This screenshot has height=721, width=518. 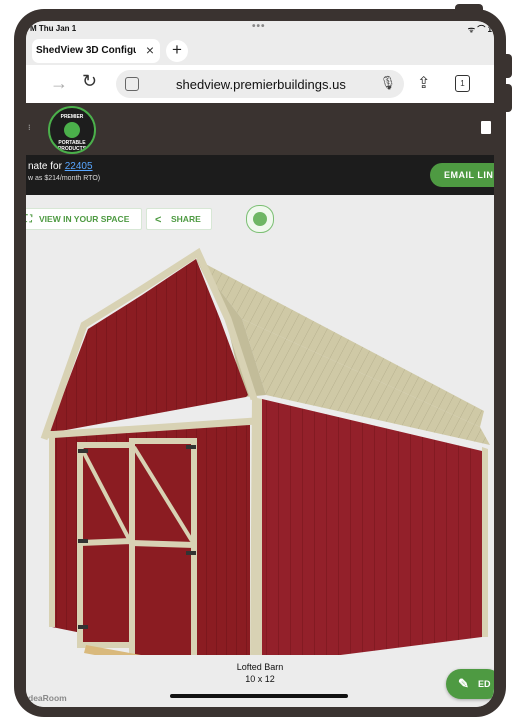 I want to click on pencil-icon: ✎, so click(x=463, y=683).